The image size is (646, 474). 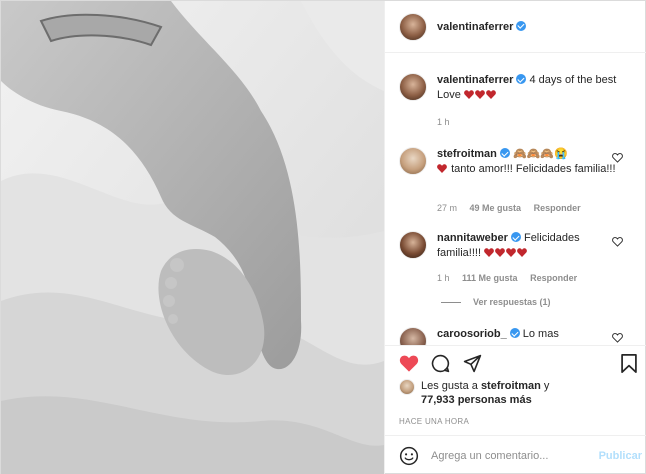 I want to click on author-avatar, so click(x=413, y=26).